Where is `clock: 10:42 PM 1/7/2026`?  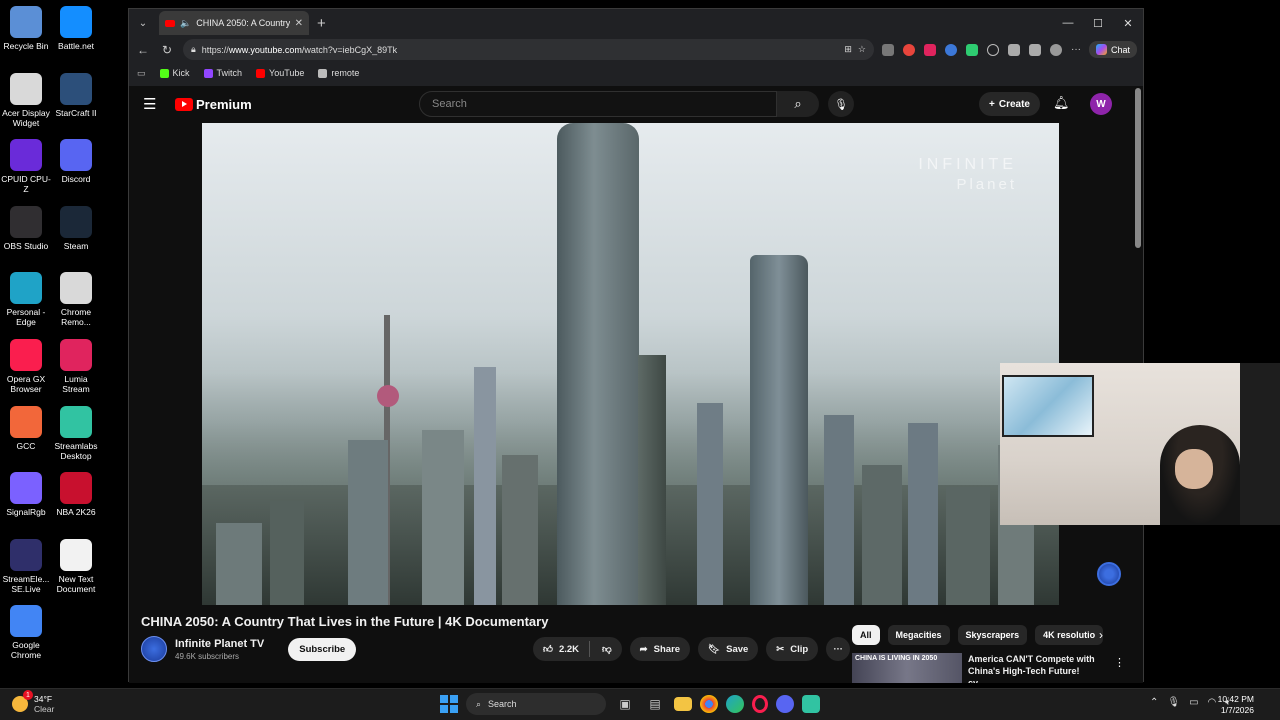
clock: 10:42 PM 1/7/2026 is located at coordinates (1236, 705).